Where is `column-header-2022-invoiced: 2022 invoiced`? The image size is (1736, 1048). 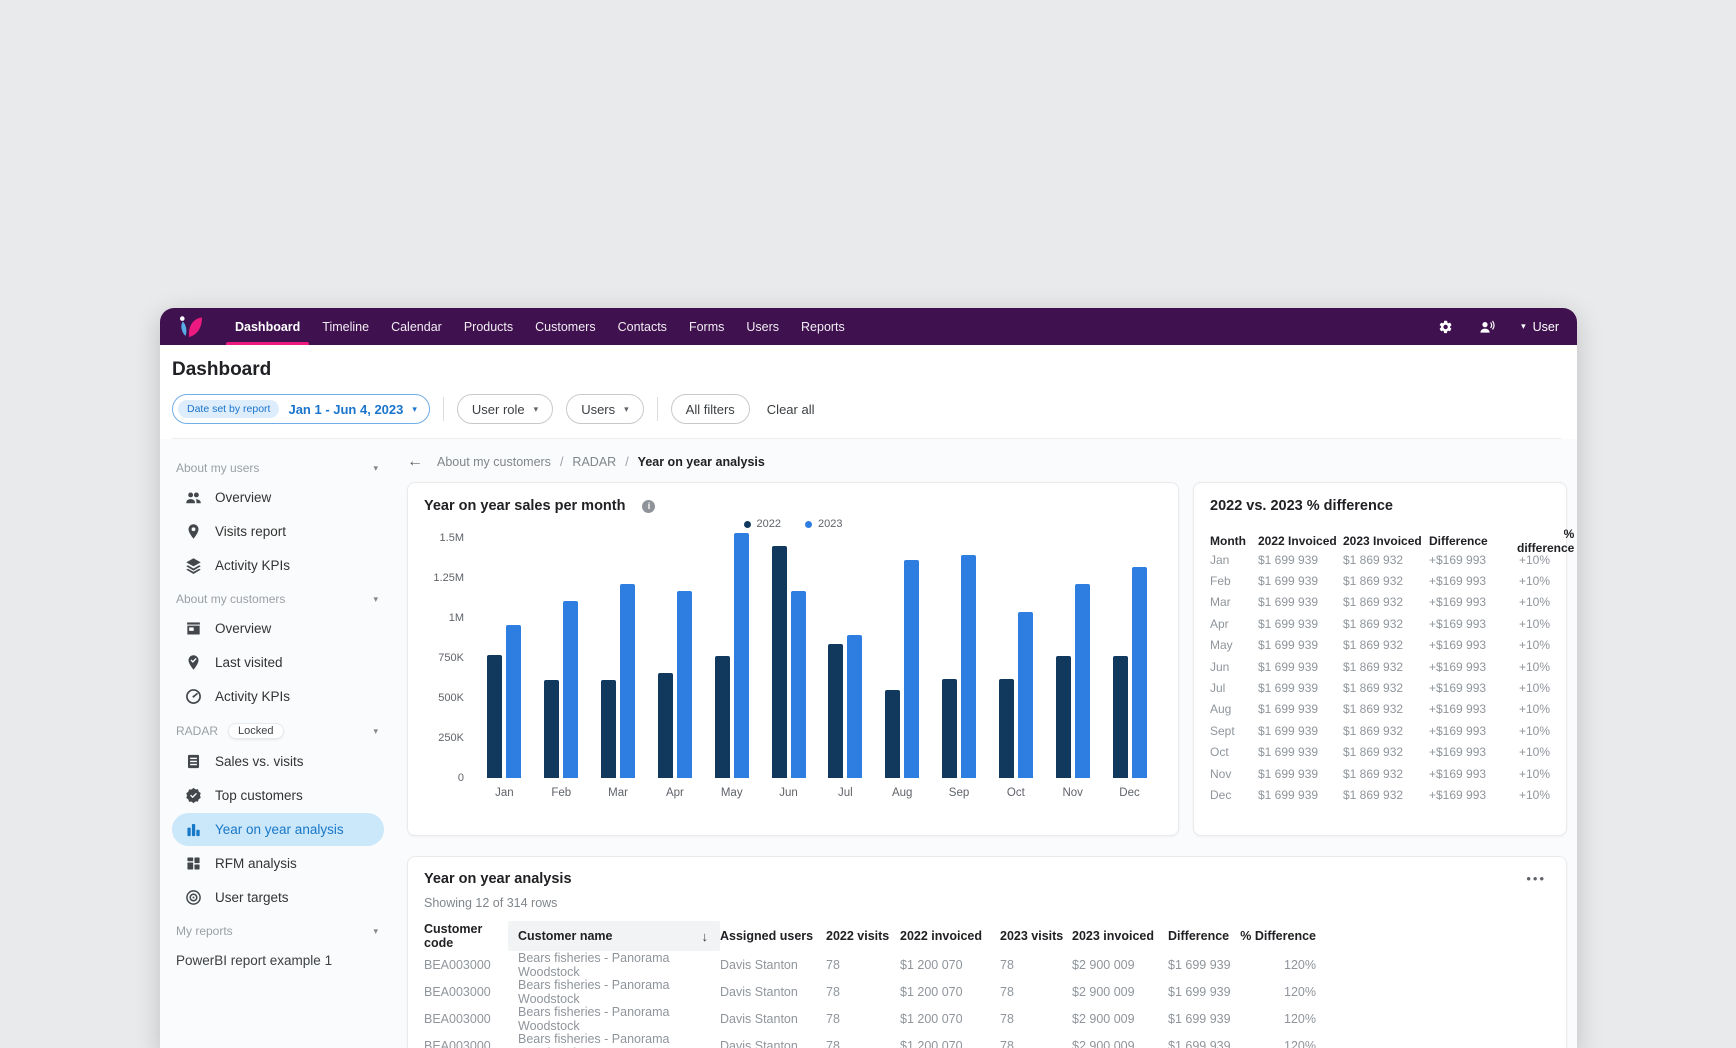
column-header-2022-invoiced: 2022 invoiced is located at coordinates (950, 936).